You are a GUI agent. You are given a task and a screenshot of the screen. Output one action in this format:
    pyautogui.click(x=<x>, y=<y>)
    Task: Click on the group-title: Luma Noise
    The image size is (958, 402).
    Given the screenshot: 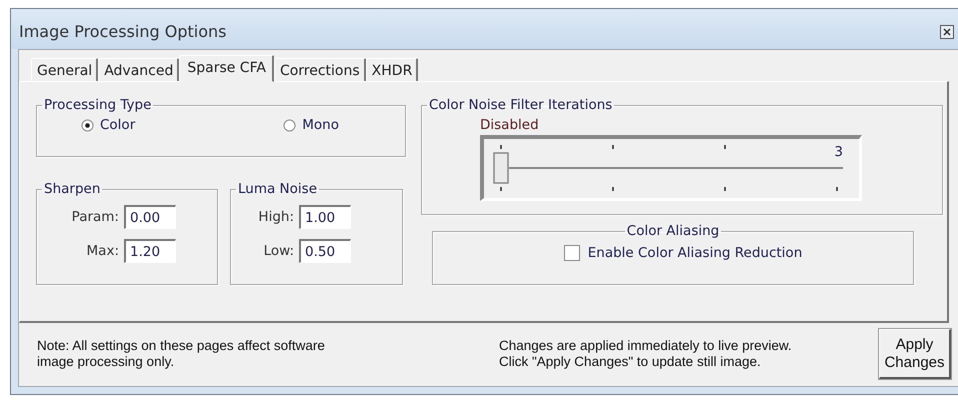 What is the action you would take?
    pyautogui.click(x=277, y=189)
    